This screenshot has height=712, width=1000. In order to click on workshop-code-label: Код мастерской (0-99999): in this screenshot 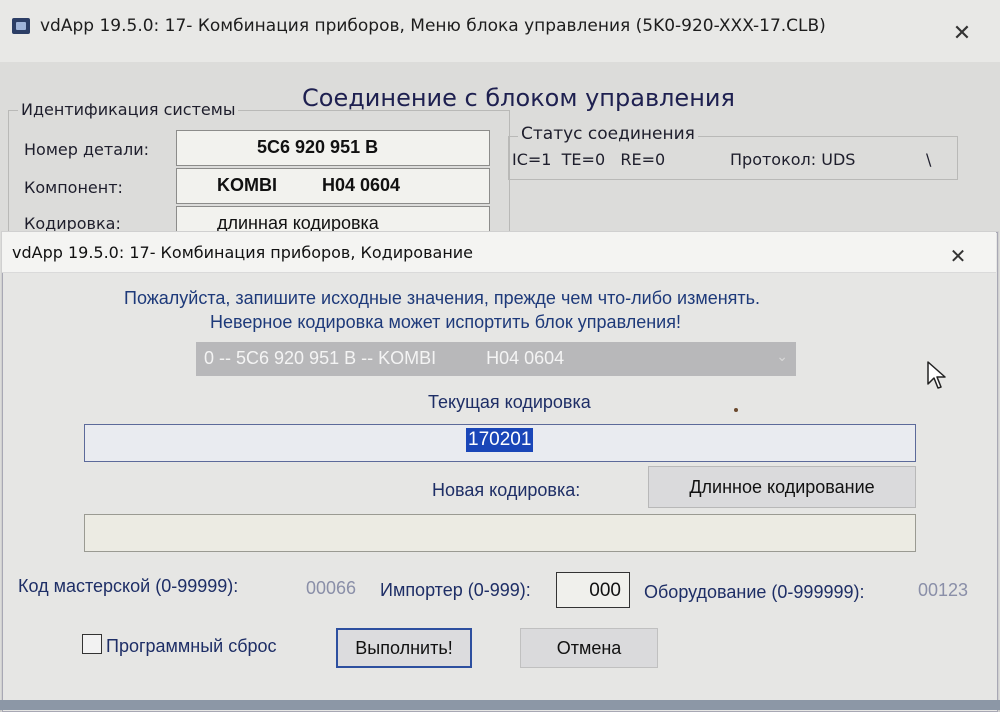, I will do `click(128, 586)`.